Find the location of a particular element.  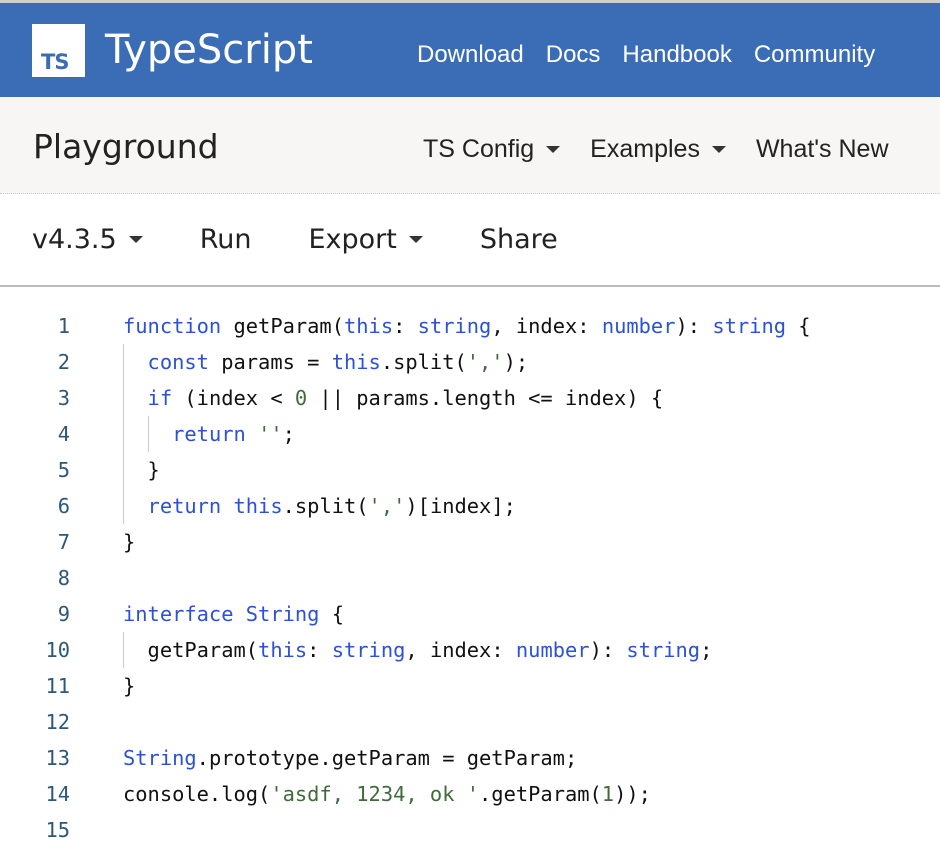

token-kw: interface is located at coordinates (178, 614).